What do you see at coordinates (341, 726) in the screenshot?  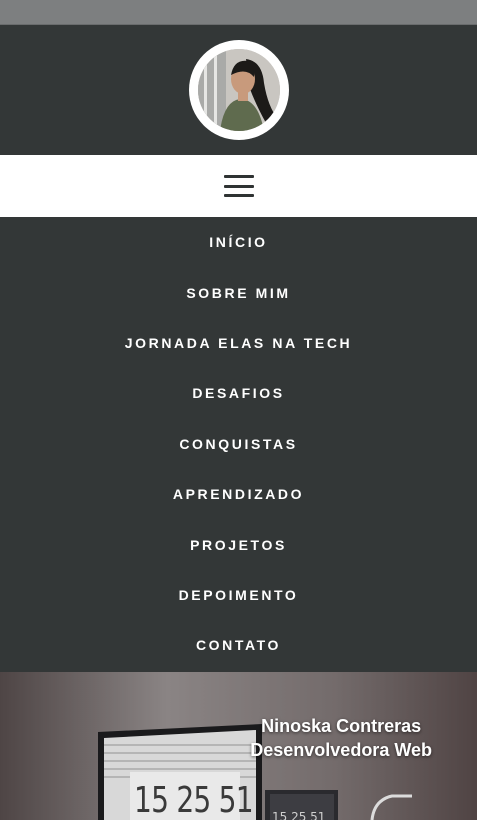 I see `hero-name: Ninoska Contreras` at bounding box center [341, 726].